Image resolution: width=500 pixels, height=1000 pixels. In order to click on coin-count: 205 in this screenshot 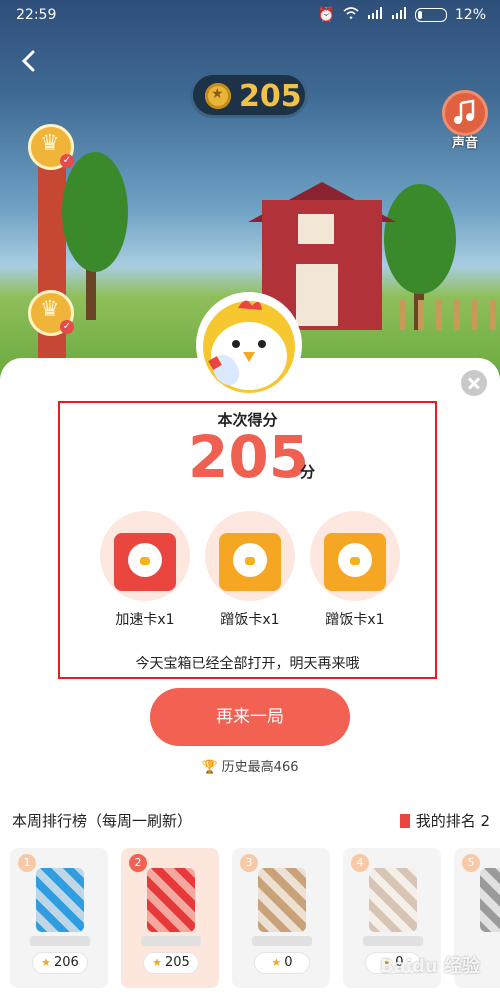, I will do `click(270, 96)`.